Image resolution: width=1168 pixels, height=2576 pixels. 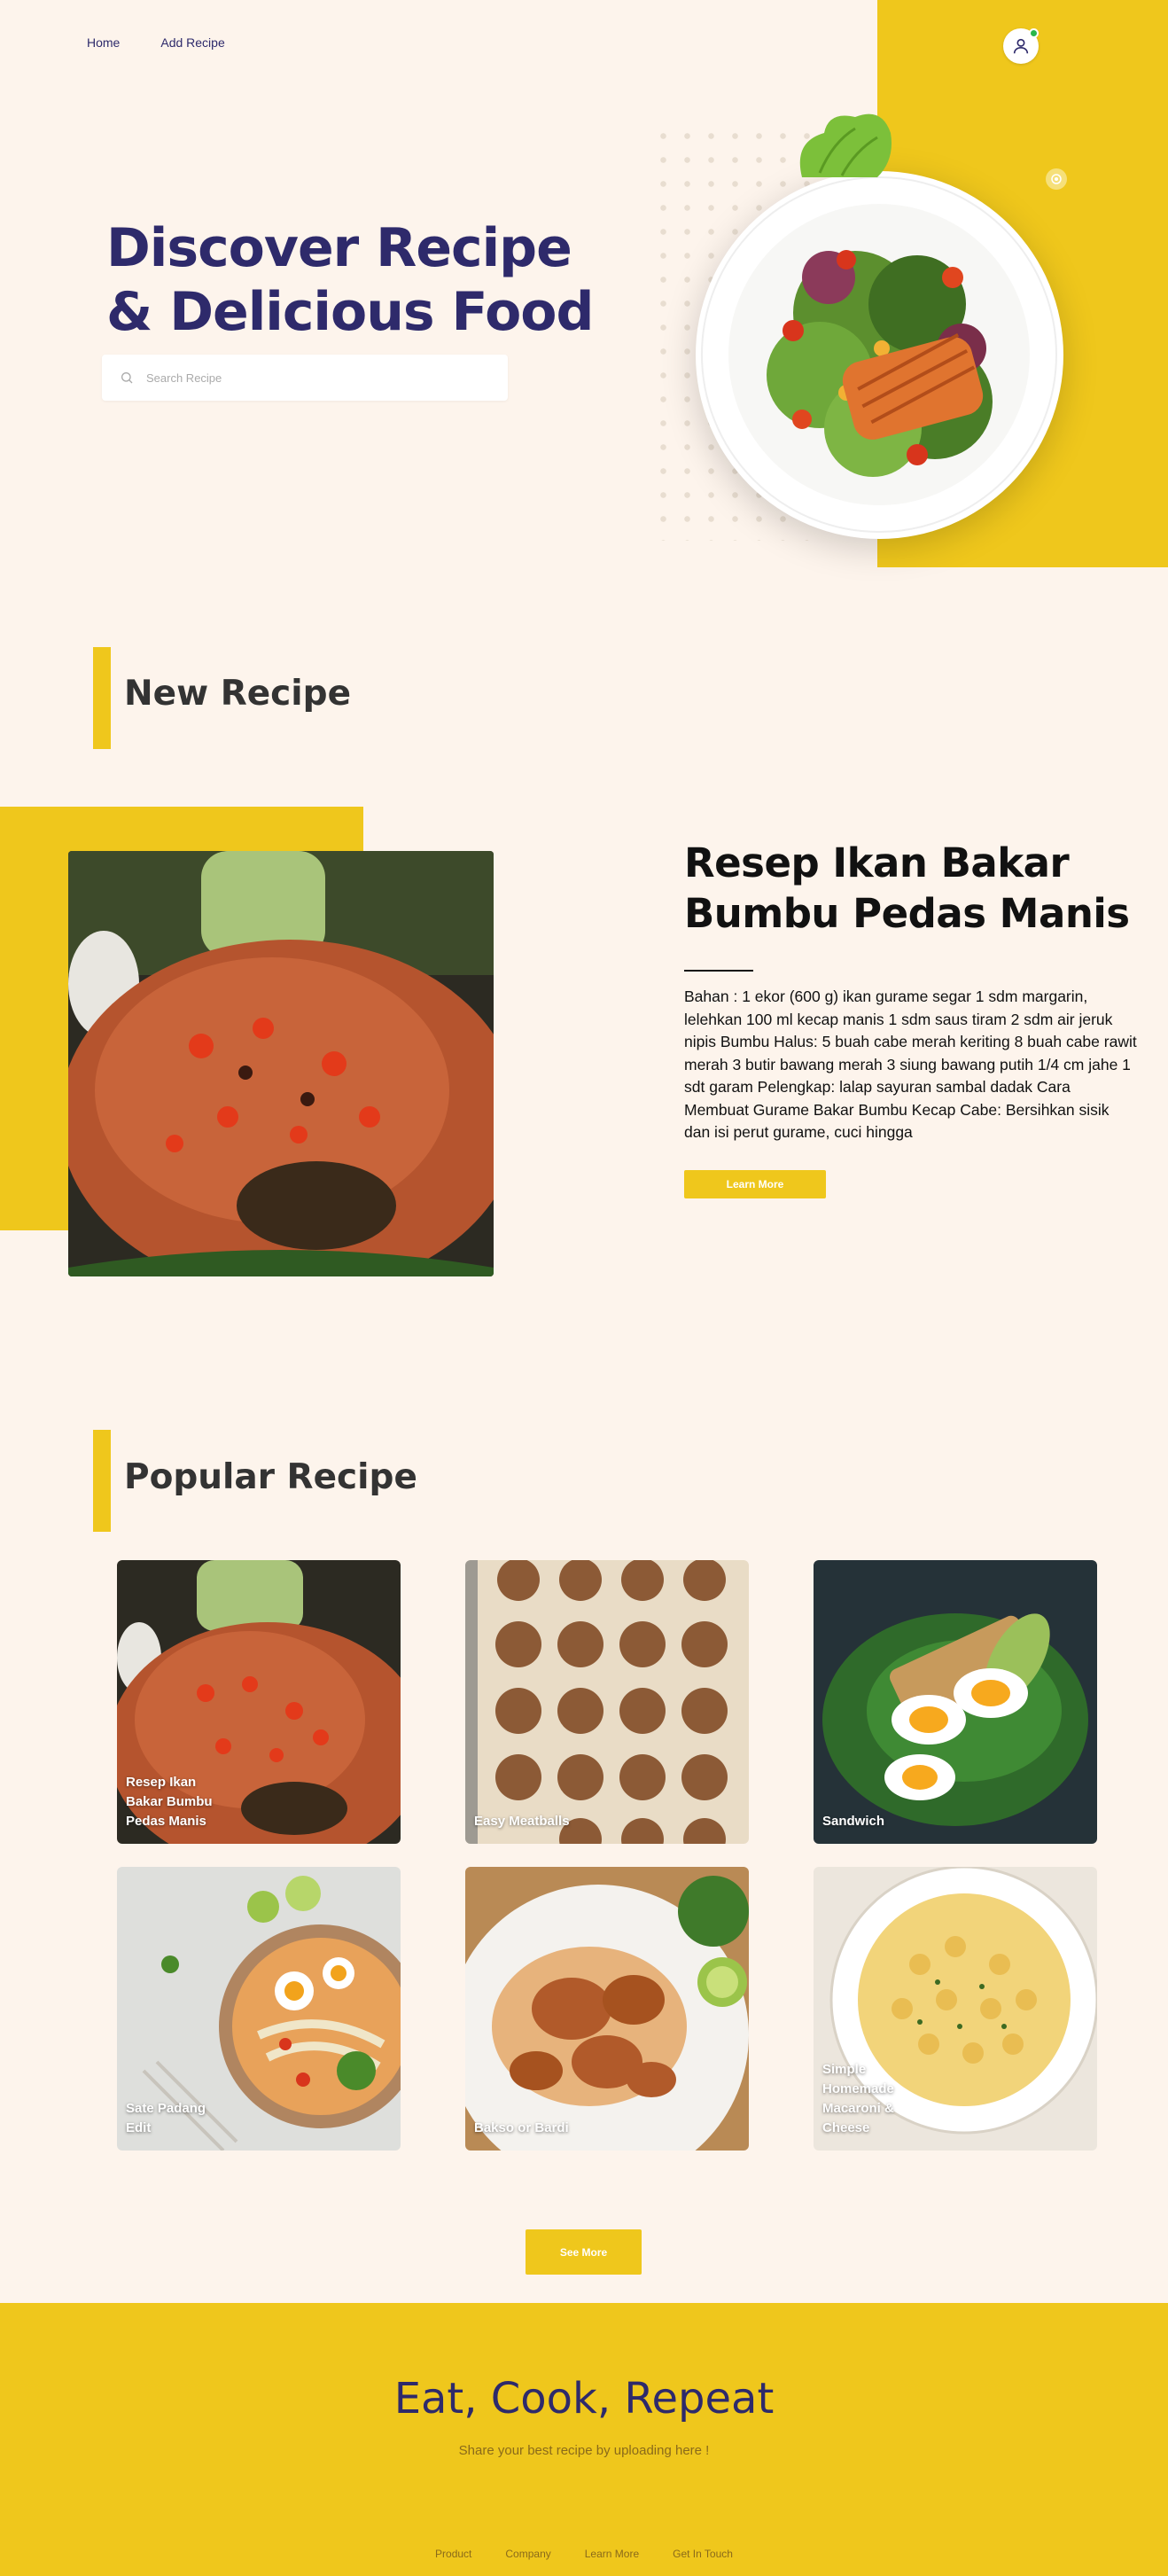 What do you see at coordinates (259, 1702) in the screenshot?
I see `recipe-card: Resep Ikan Bakar Bumbu Pedas Manis` at bounding box center [259, 1702].